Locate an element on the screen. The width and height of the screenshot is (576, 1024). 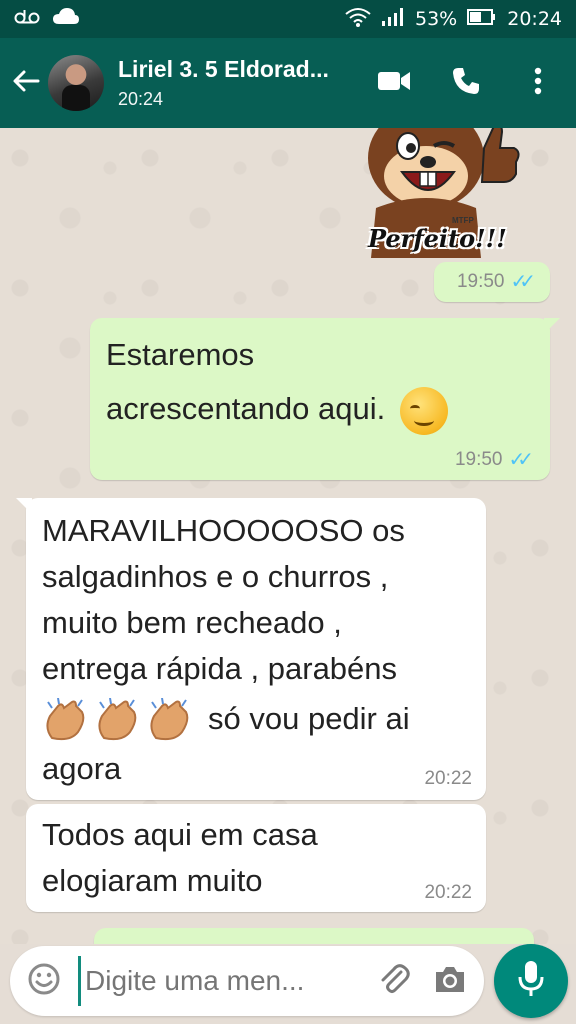
message-line: agora is located at coordinates (82, 768).